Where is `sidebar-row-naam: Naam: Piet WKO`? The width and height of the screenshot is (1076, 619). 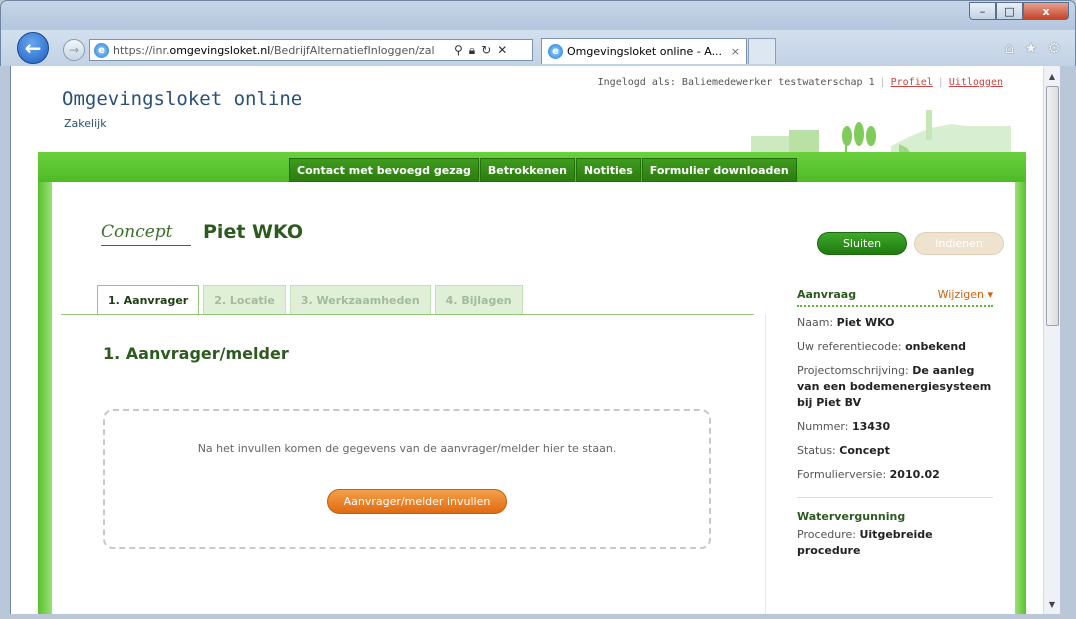
sidebar-row-naam: Naam: Piet WKO is located at coordinates (846, 322).